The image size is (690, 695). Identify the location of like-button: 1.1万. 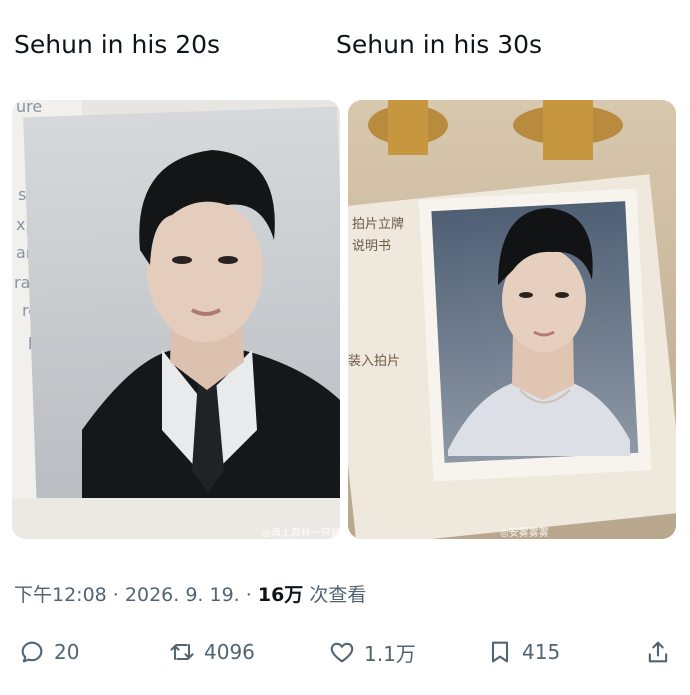
(372, 652).